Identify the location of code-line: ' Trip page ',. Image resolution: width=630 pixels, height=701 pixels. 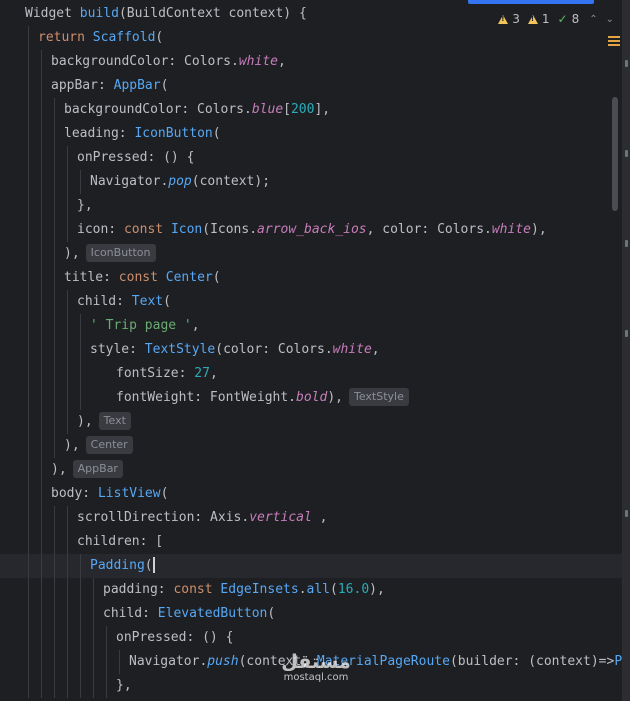
(311, 326).